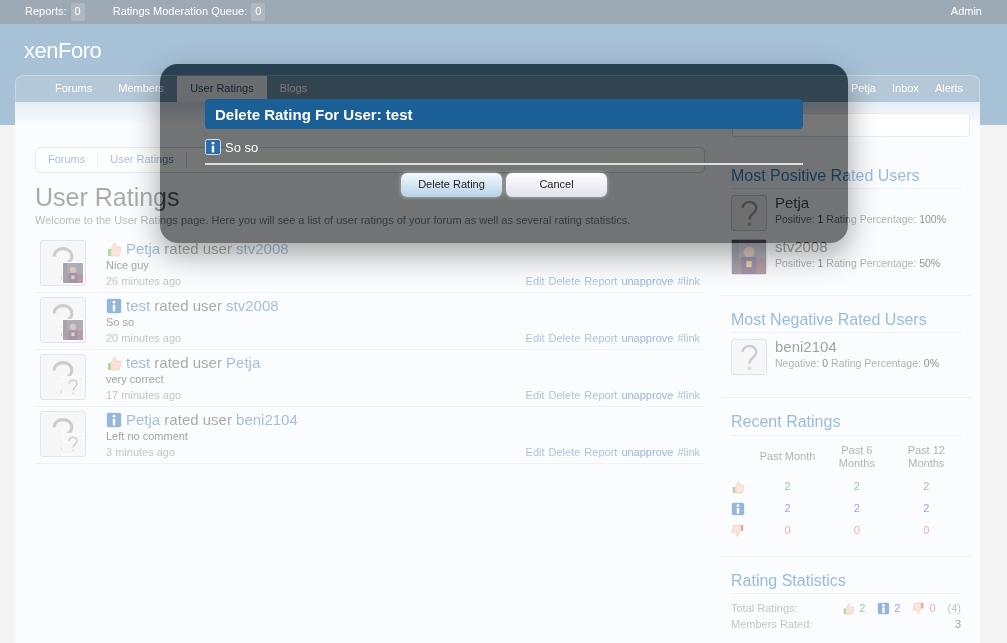 Image resolution: width=1007 pixels, height=643 pixels. I want to click on nav-tab: Forums, so click(74, 89).